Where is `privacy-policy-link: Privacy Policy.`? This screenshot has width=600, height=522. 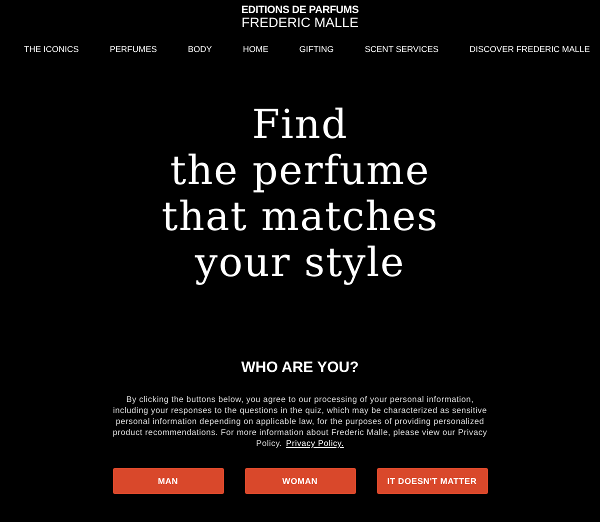 privacy-policy-link: Privacy Policy. is located at coordinates (315, 443).